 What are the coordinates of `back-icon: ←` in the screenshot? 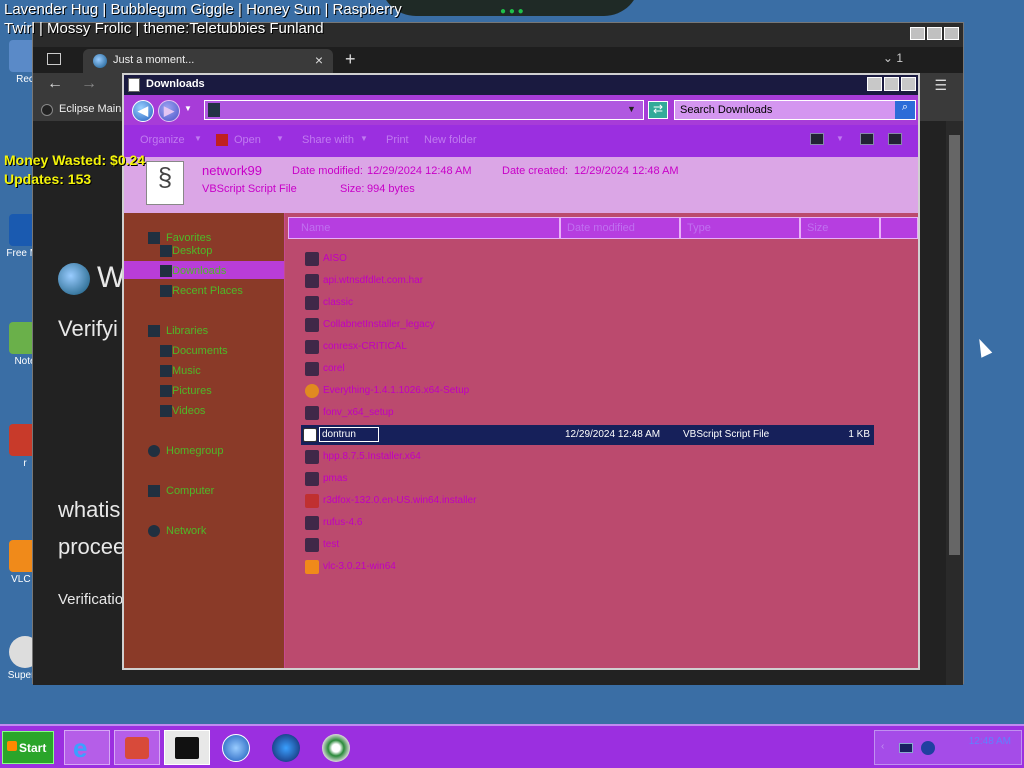 It's located at (55, 84).